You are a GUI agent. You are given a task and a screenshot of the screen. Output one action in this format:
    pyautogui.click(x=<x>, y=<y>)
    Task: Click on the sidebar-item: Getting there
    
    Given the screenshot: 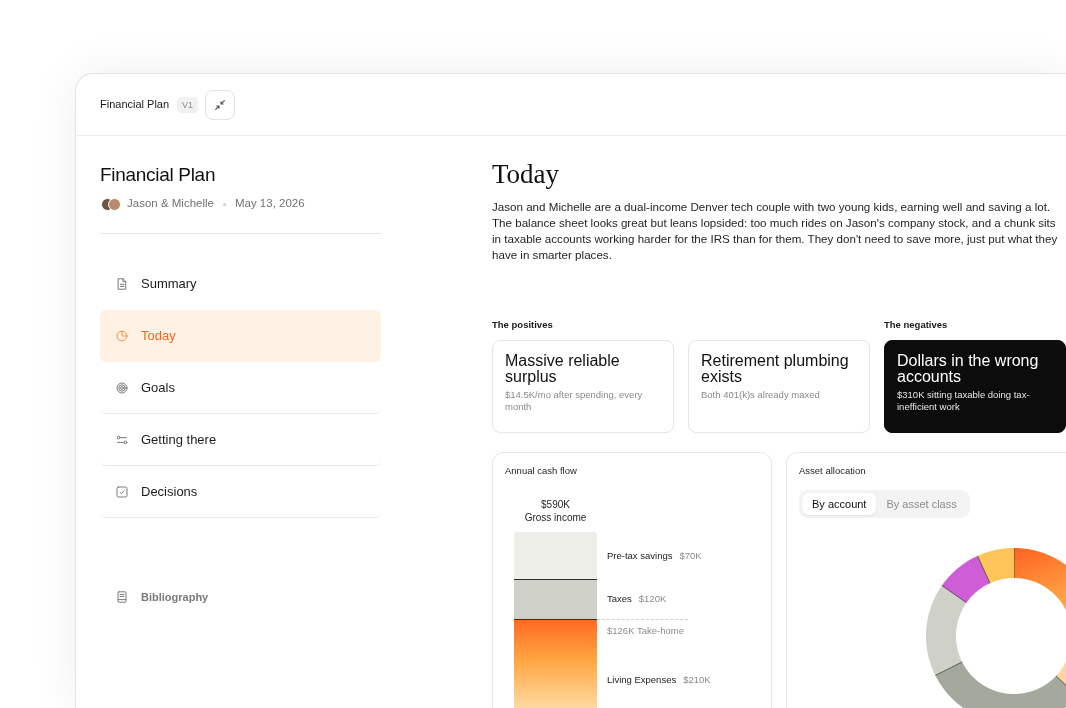 What is the action you would take?
    pyautogui.click(x=240, y=440)
    